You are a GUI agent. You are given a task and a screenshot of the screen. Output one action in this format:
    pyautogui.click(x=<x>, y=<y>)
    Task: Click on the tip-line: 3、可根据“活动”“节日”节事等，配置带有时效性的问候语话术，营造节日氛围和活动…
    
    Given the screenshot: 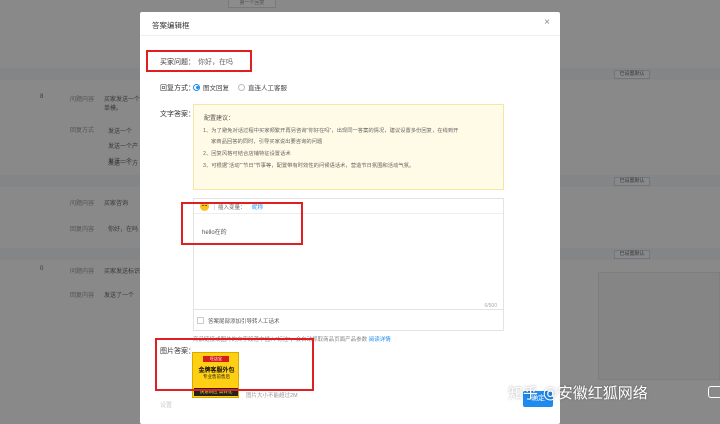 What is the action you would take?
    pyautogui.click(x=309, y=166)
    